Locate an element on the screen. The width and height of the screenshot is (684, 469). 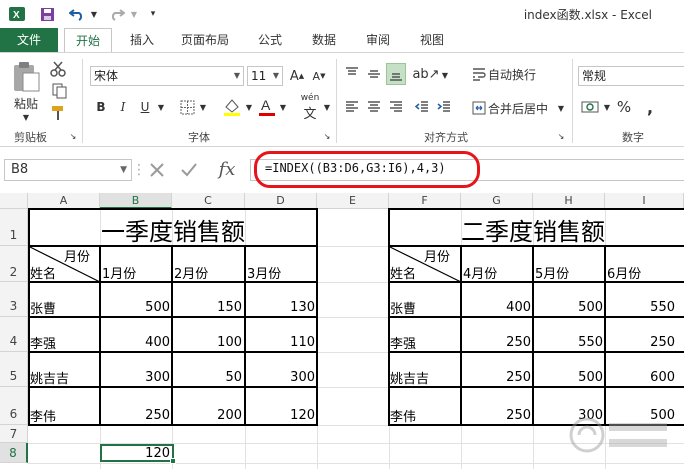
sales-value: 110 is located at coordinates (302, 342).